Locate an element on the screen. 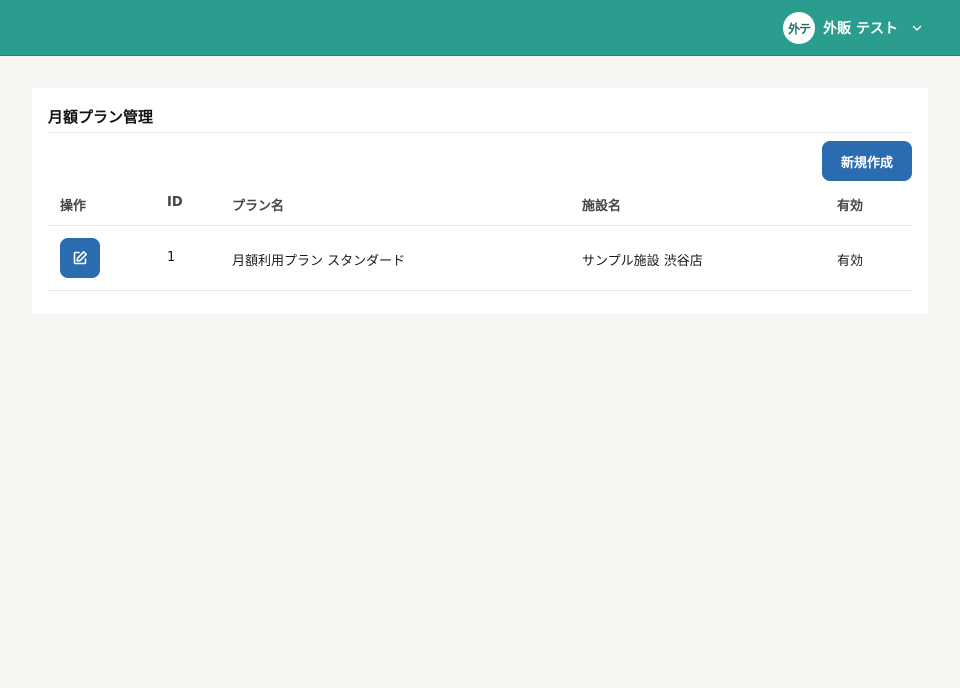  edit-icon is located at coordinates (80, 258).